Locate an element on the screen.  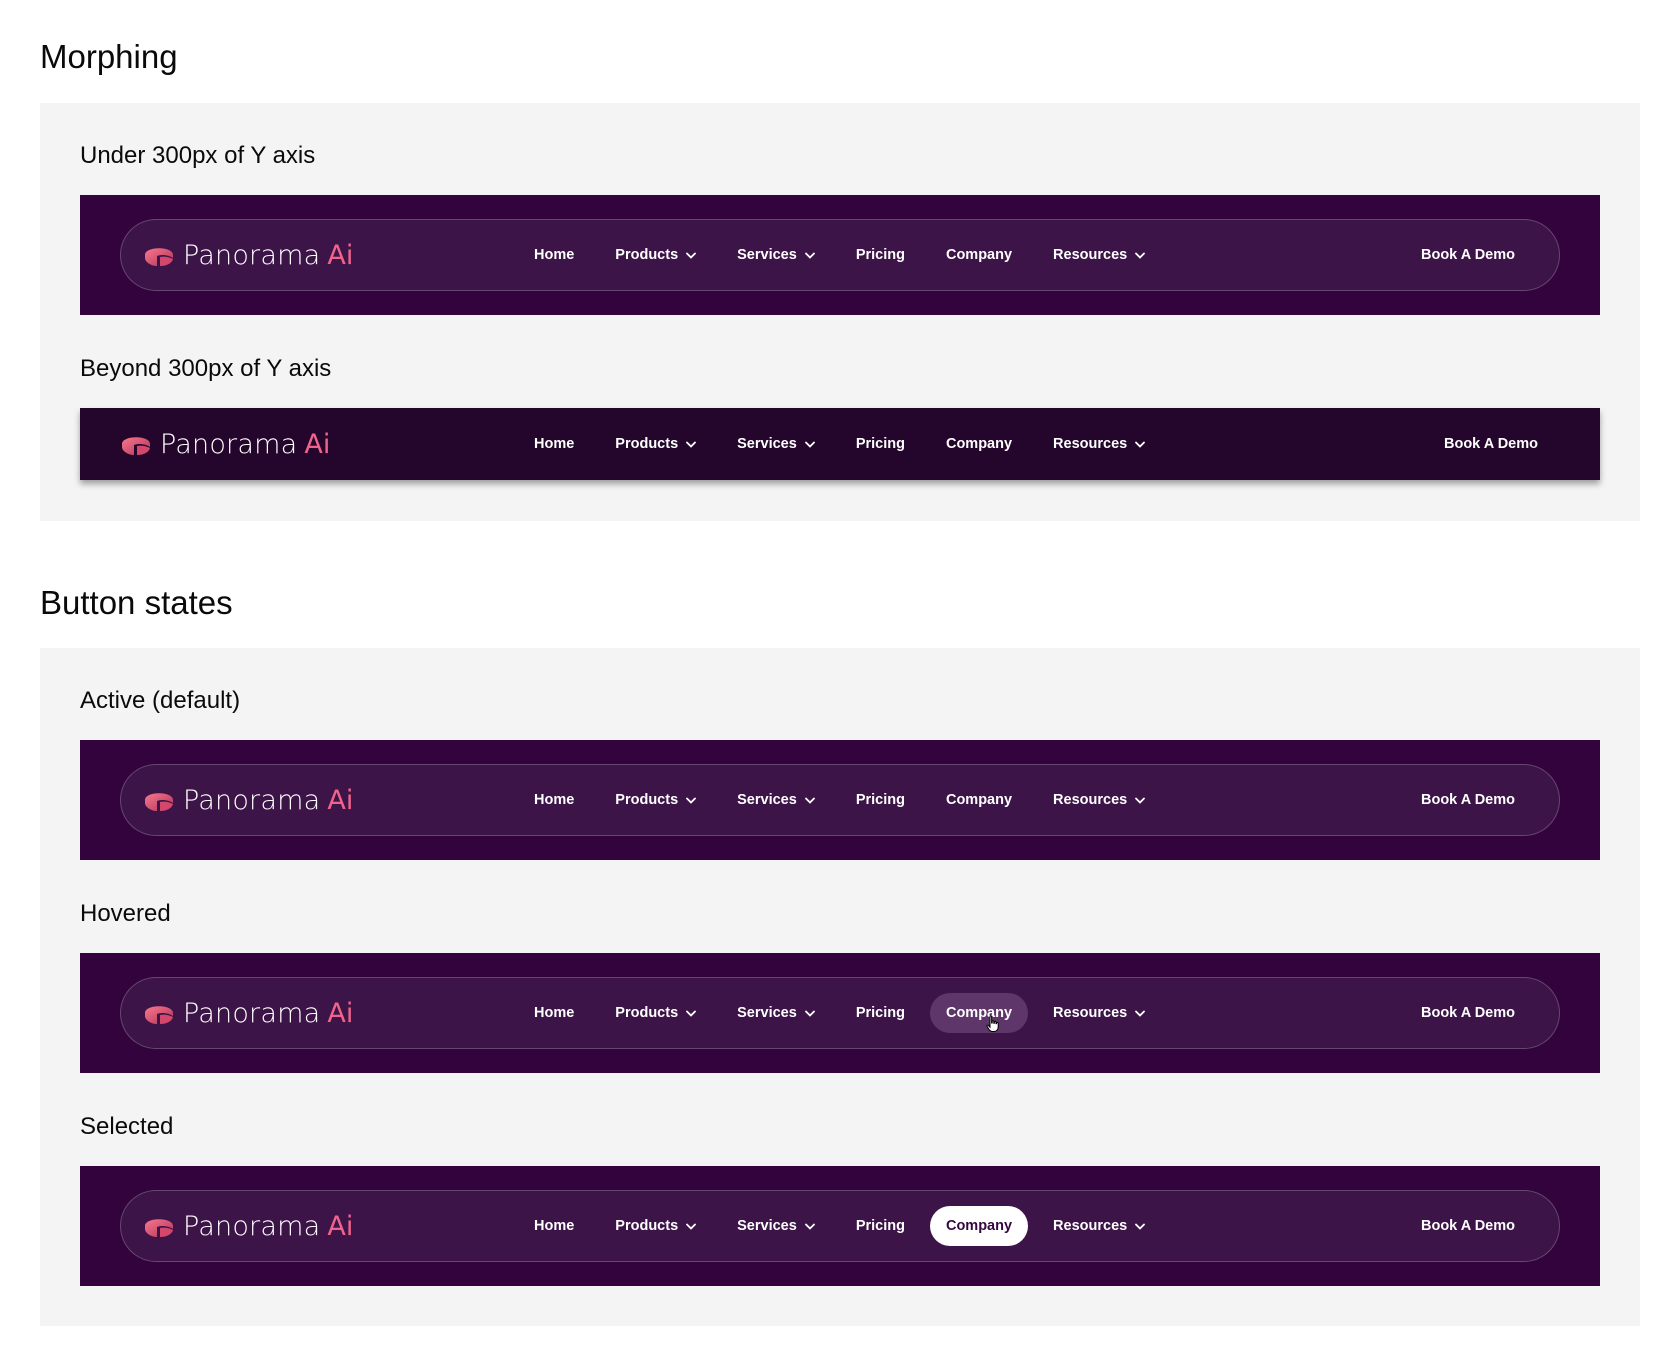
variant-label-selected: Selected is located at coordinates (127, 1126).